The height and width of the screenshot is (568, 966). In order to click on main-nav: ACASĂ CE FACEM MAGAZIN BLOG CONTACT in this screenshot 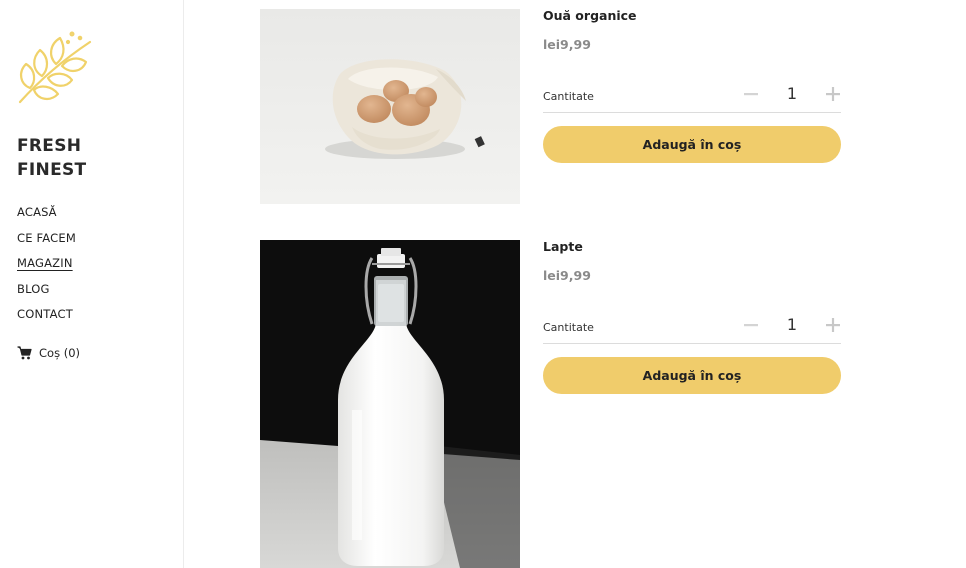, I will do `click(46, 267)`.